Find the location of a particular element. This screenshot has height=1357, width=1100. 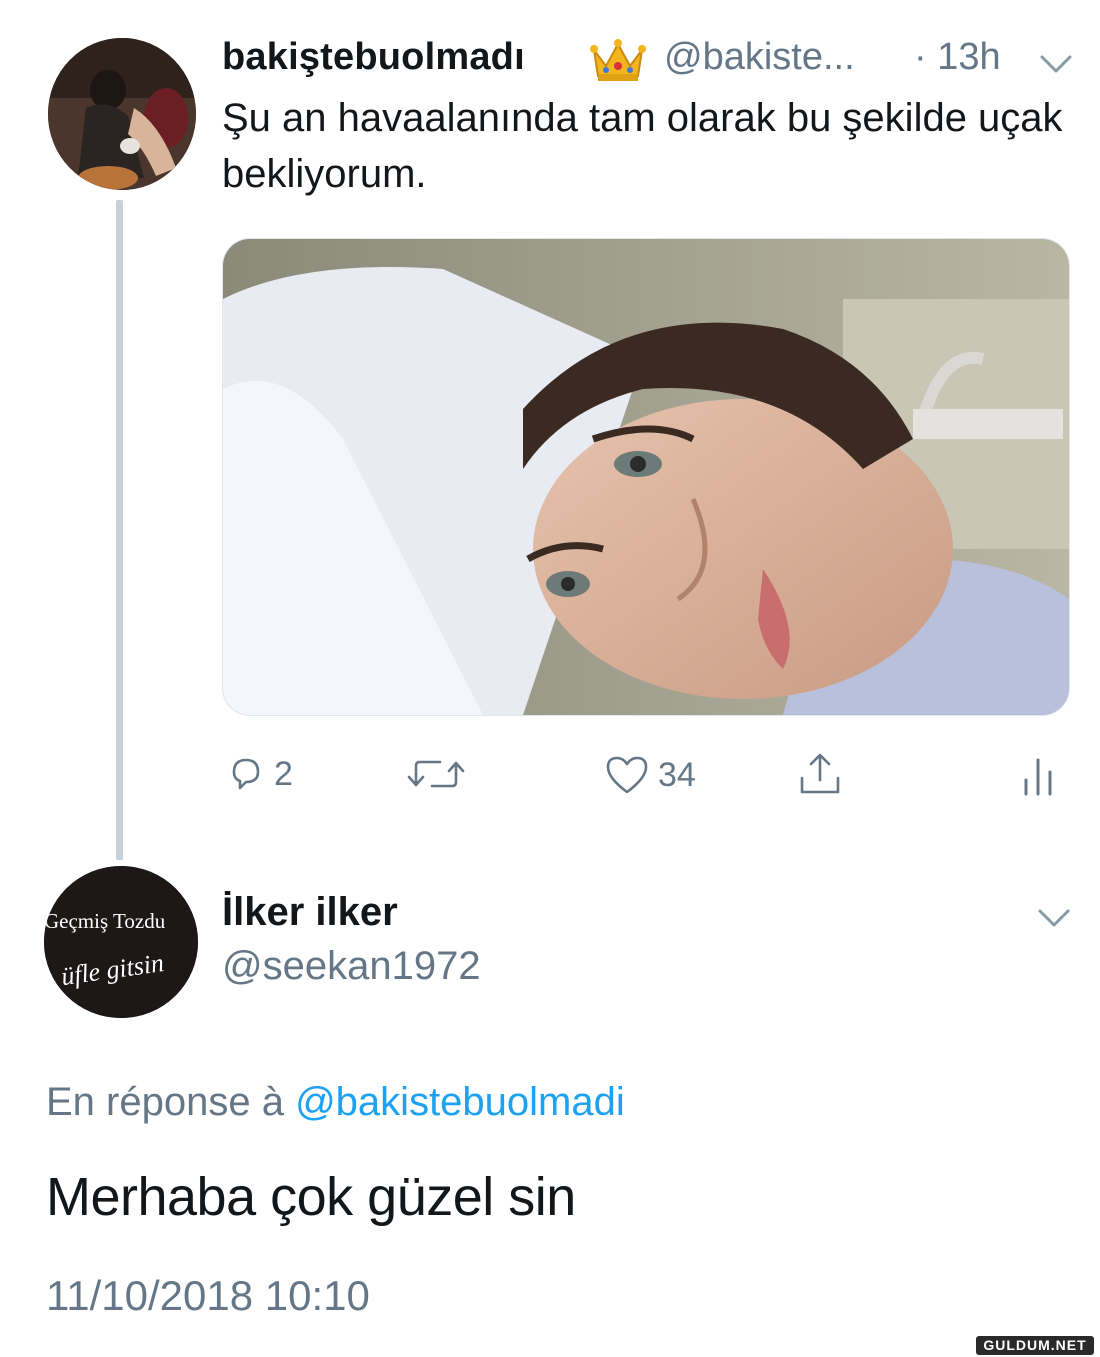

thread-line is located at coordinates (119, 530).